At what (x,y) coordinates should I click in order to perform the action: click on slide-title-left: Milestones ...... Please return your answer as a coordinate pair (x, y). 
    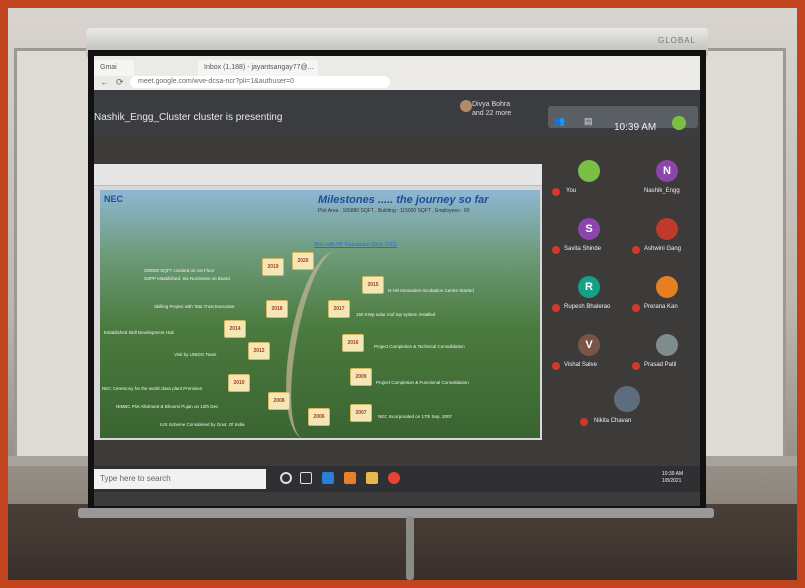
    Looking at the image, I should click on (356, 200).